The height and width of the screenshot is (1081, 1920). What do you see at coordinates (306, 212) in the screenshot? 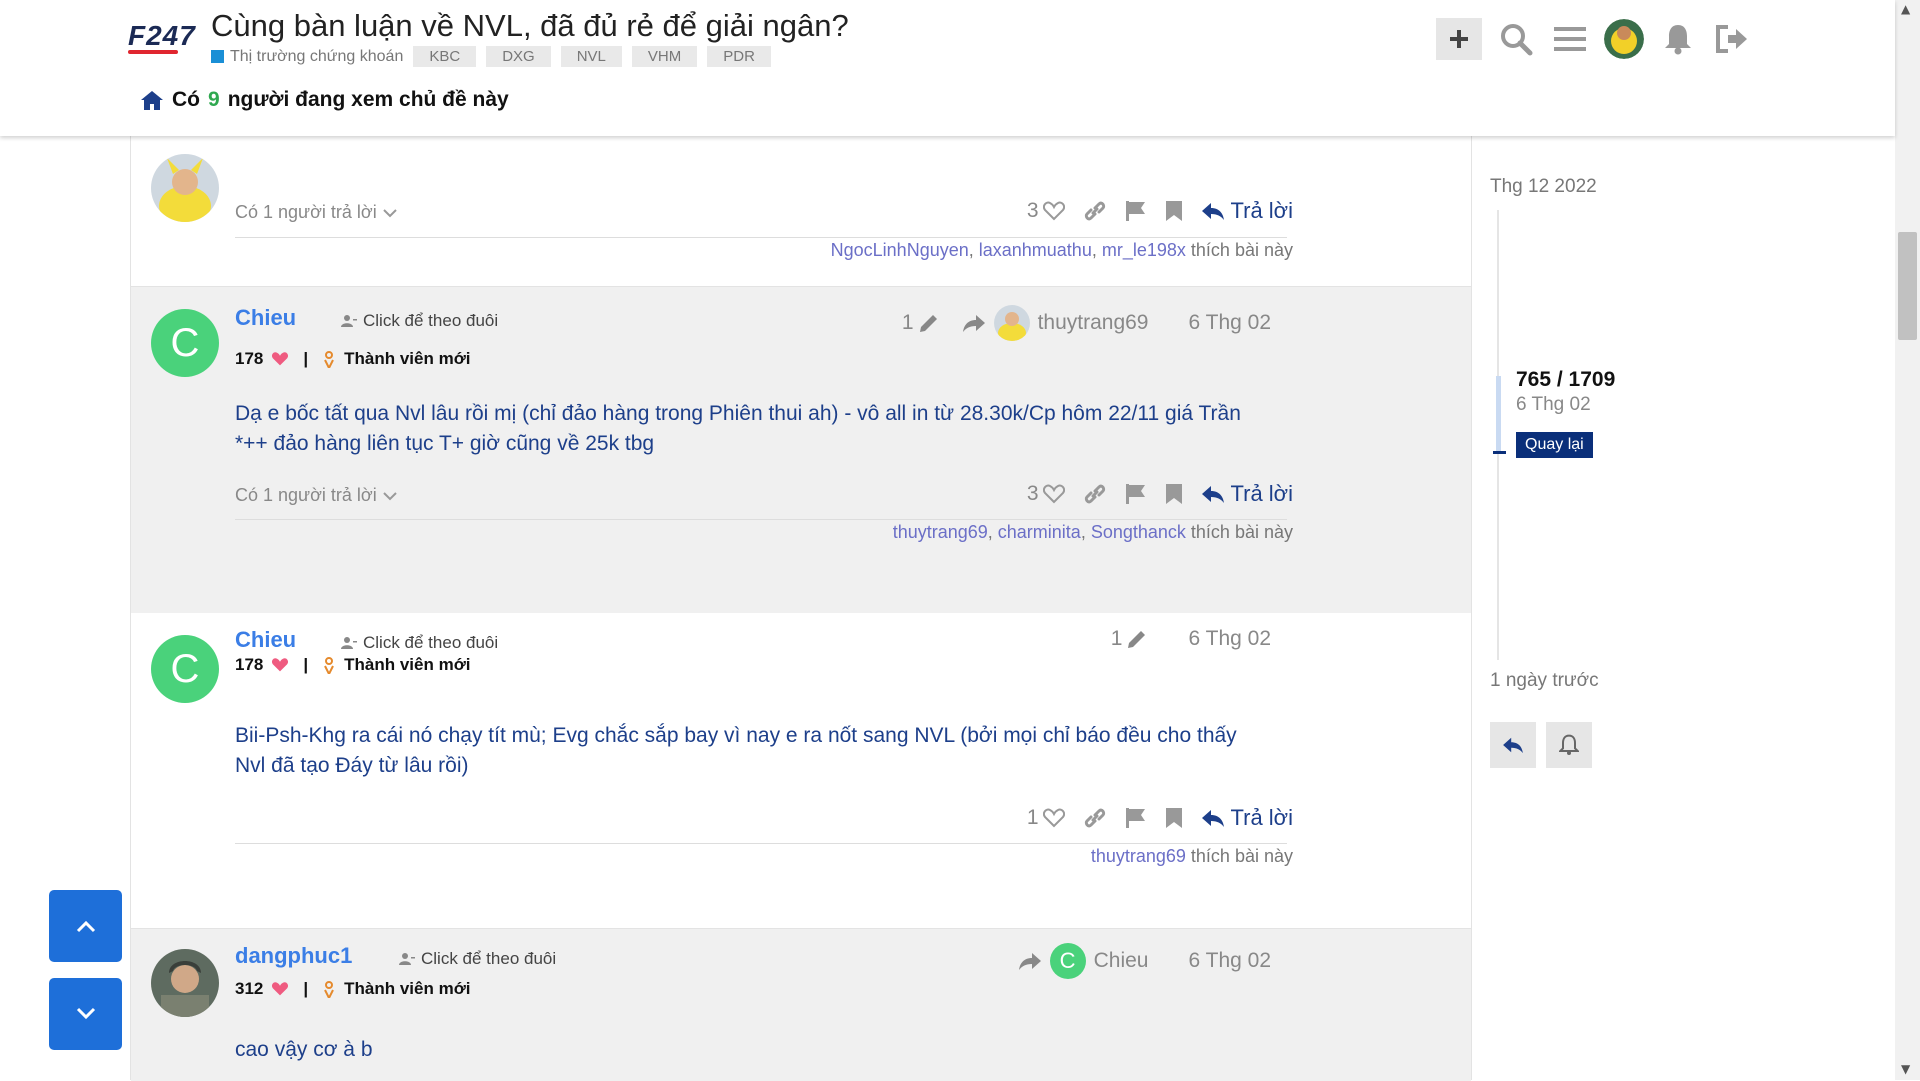
I see `replies-count-label: Có 1 người trả lời` at bounding box center [306, 212].